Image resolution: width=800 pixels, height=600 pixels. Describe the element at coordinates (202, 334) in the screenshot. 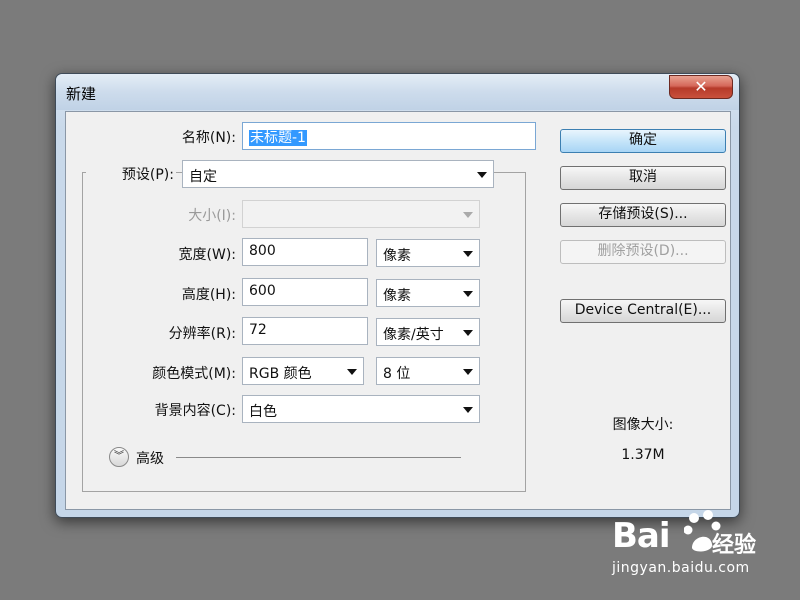

I see `resolution-label: 分辨率(R):` at that location.